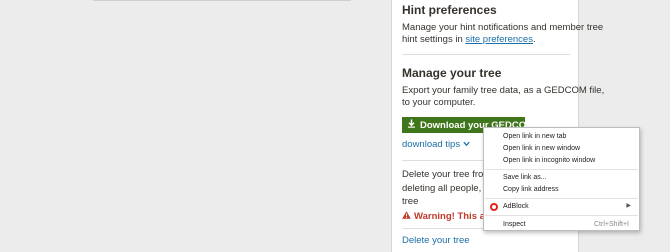 The image size is (670, 252). Describe the element at coordinates (499, 39) in the screenshot. I see `site-preferences-link: site preferences` at that location.